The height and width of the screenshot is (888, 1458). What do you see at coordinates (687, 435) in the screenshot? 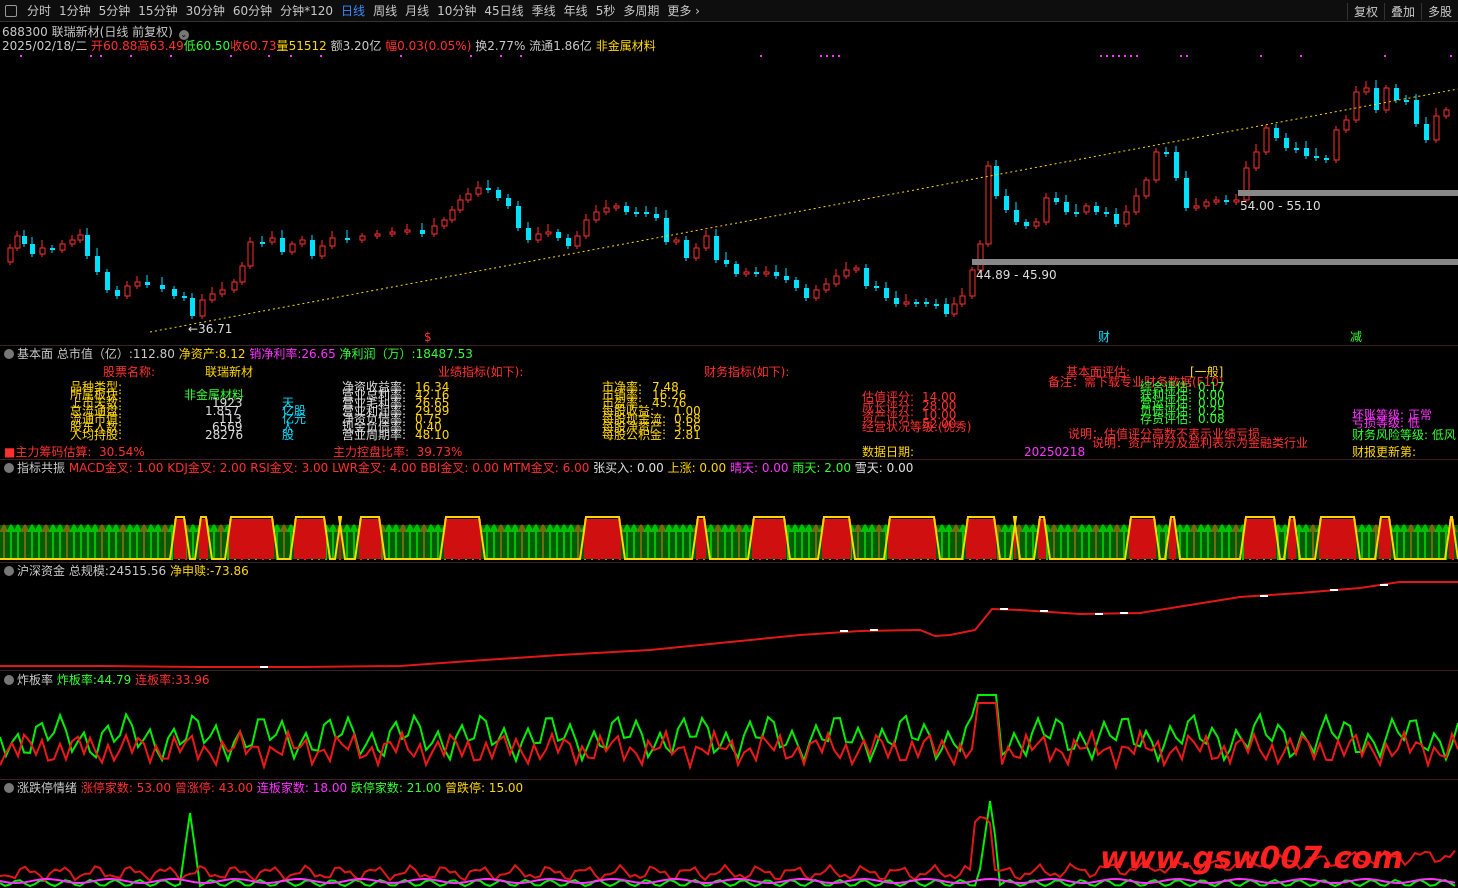
I see `col3-value: 2.81` at bounding box center [687, 435].